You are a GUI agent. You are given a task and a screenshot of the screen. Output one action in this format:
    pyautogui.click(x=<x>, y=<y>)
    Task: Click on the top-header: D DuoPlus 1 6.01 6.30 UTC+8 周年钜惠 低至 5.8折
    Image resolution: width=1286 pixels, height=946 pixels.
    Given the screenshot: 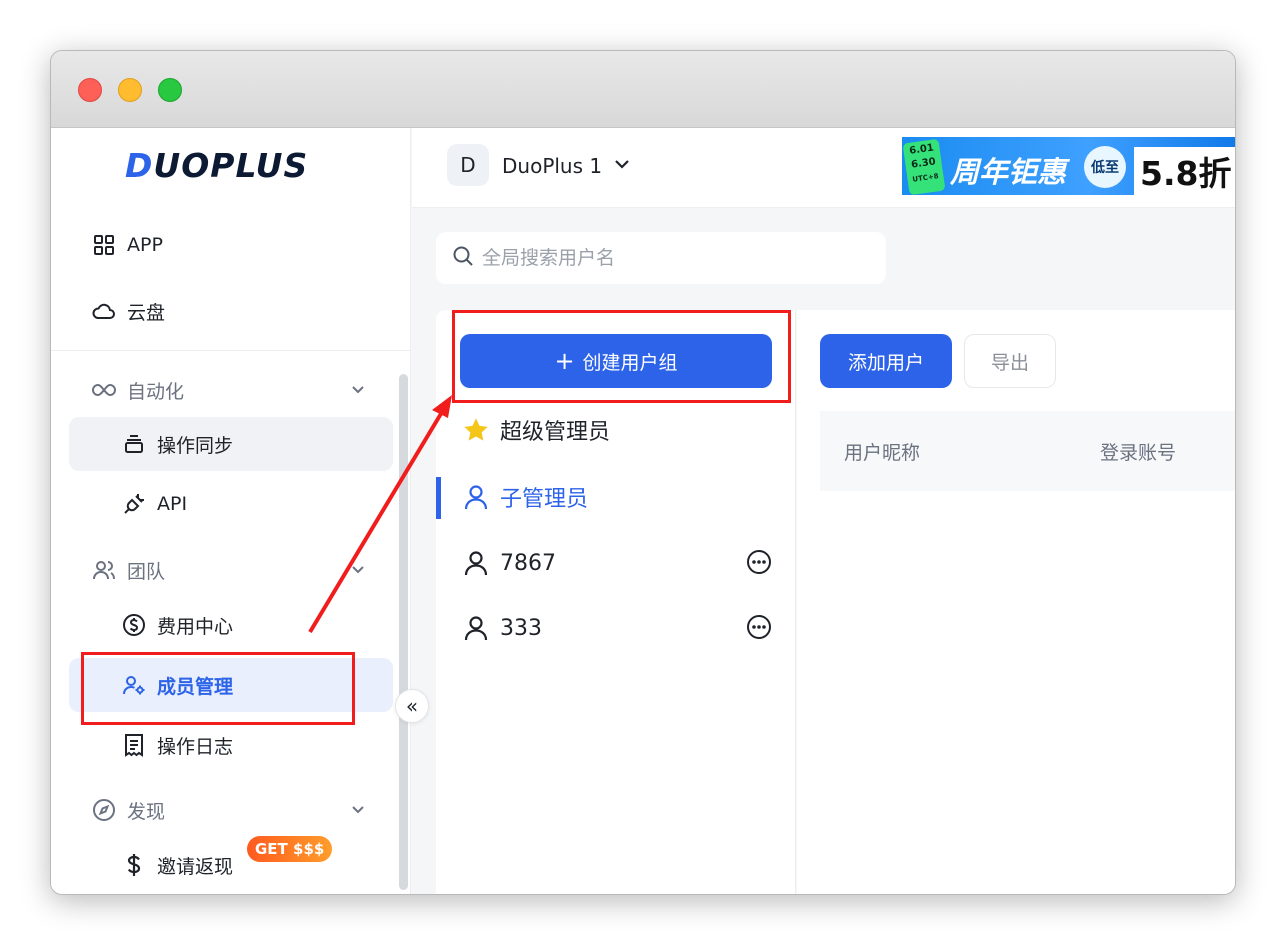 What is the action you would take?
    pyautogui.click(x=823, y=168)
    